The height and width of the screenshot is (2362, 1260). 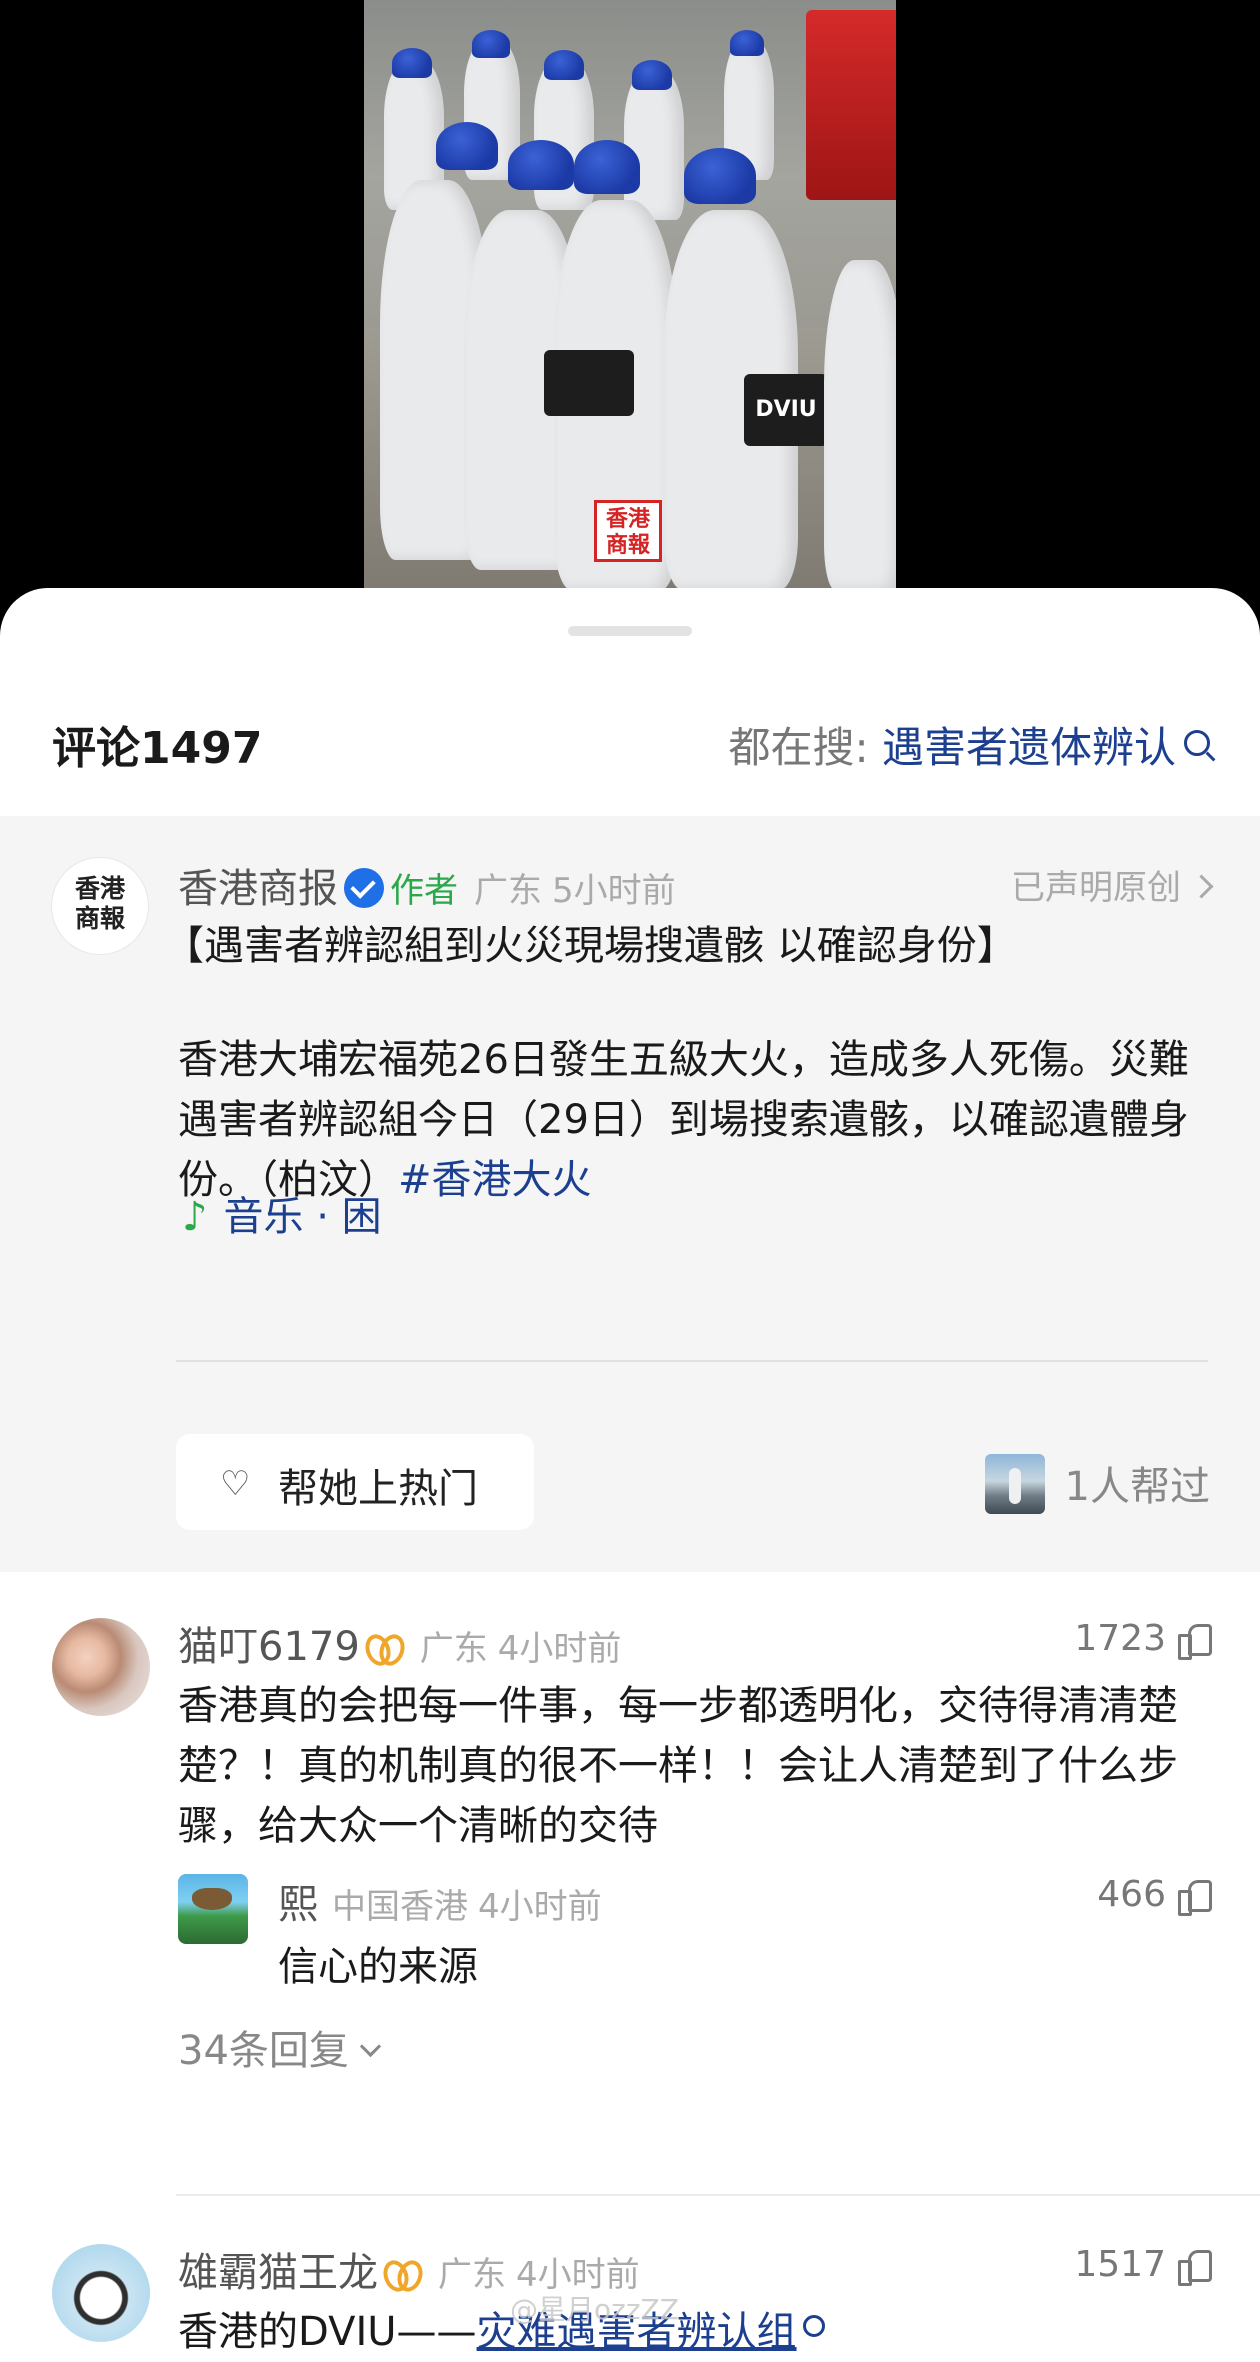 I want to click on reply-like-button: 466, so click(x=1154, y=1895).